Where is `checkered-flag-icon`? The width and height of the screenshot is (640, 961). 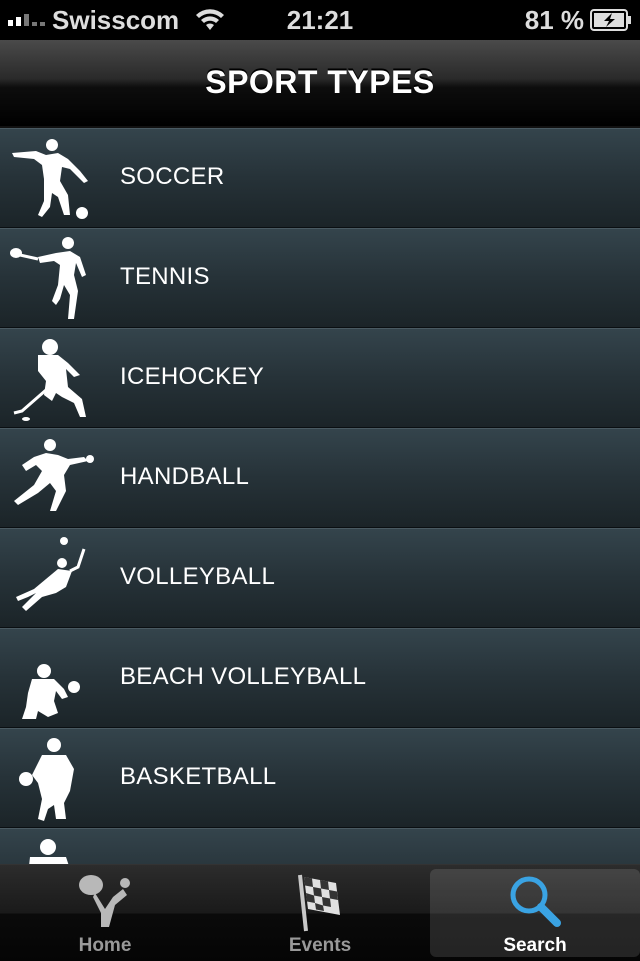
checkered-flag-icon is located at coordinates (319, 903).